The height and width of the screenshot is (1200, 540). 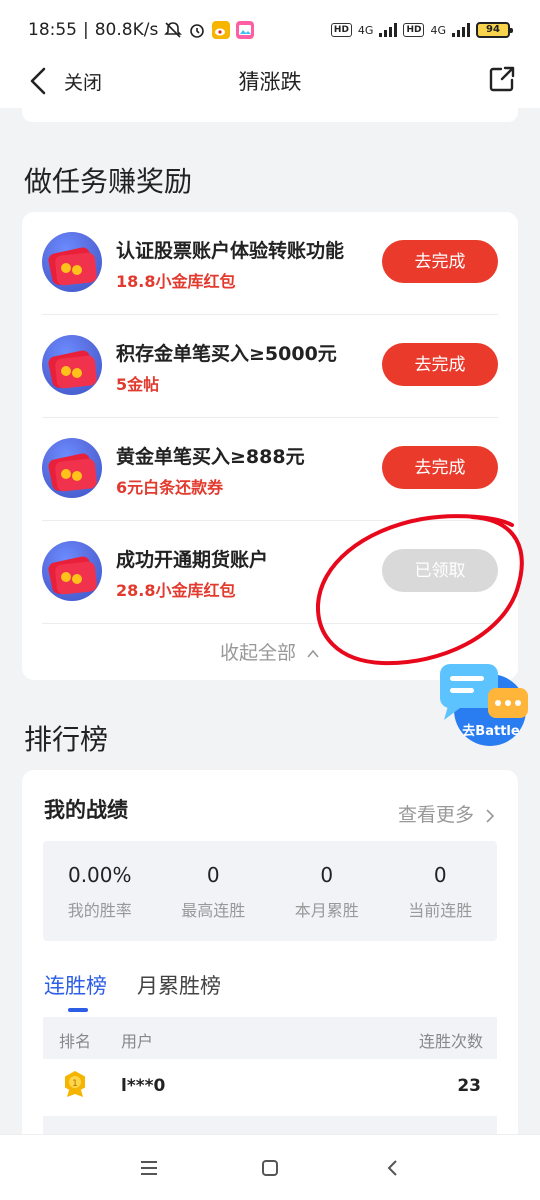 What do you see at coordinates (438, 30) in the screenshot?
I see `network-label-2: 4G` at bounding box center [438, 30].